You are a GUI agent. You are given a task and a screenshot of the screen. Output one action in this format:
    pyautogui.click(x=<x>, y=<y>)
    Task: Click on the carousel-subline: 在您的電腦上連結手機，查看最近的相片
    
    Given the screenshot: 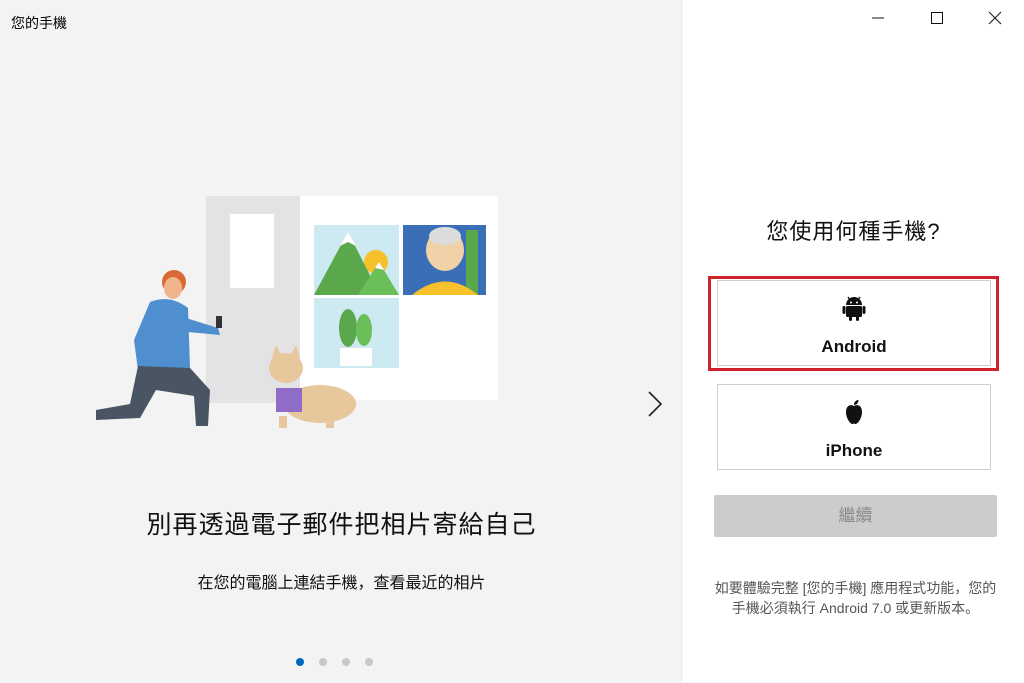 What is the action you would take?
    pyautogui.click(x=341, y=583)
    